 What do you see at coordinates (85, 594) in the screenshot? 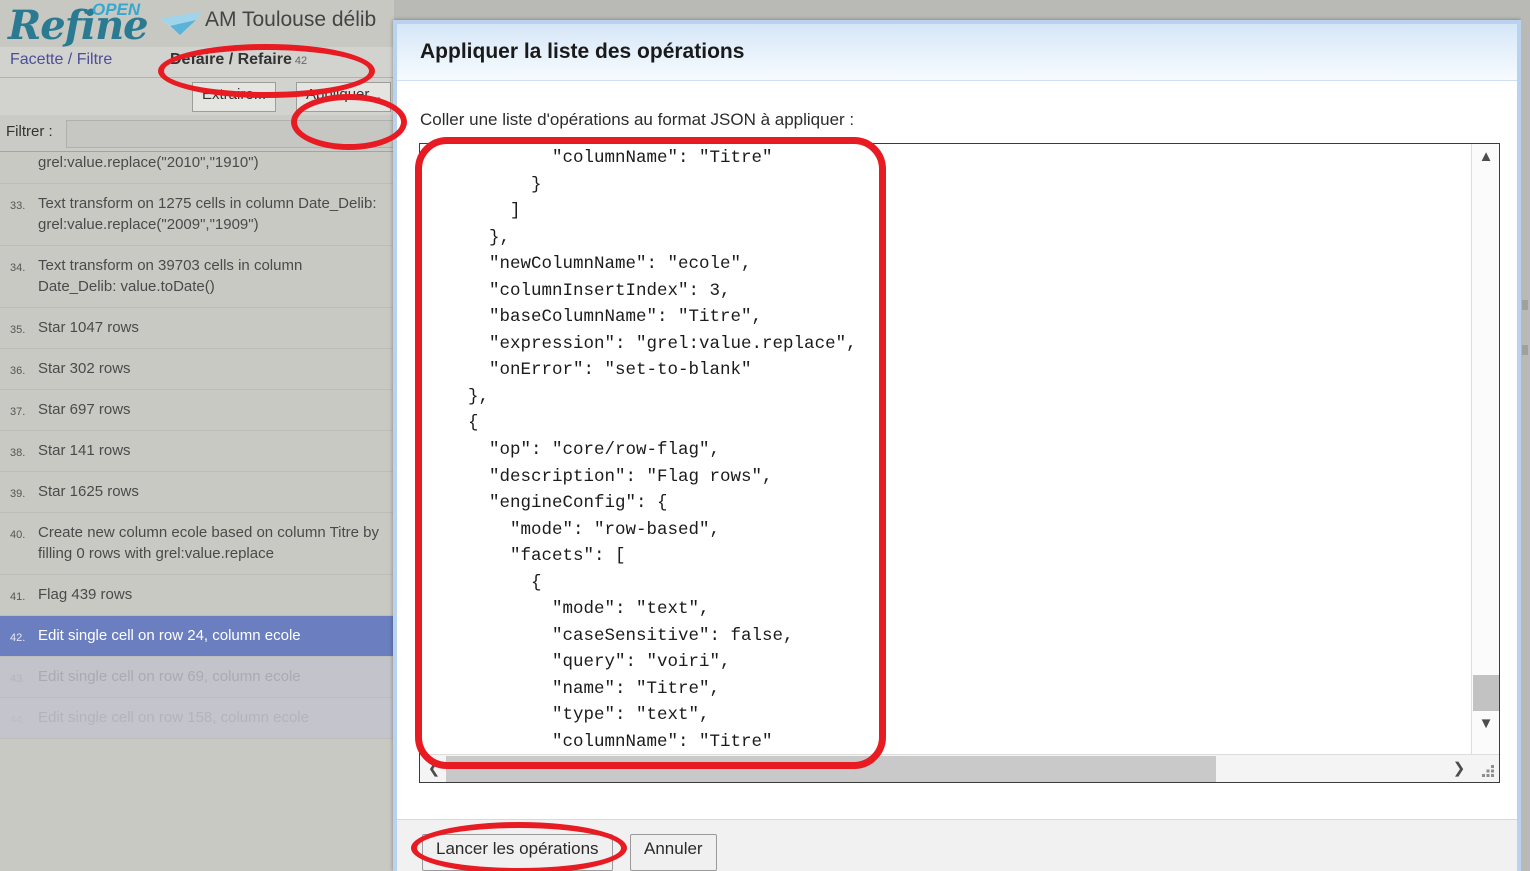
I see `history-item-label: Flag 439 rows` at bounding box center [85, 594].